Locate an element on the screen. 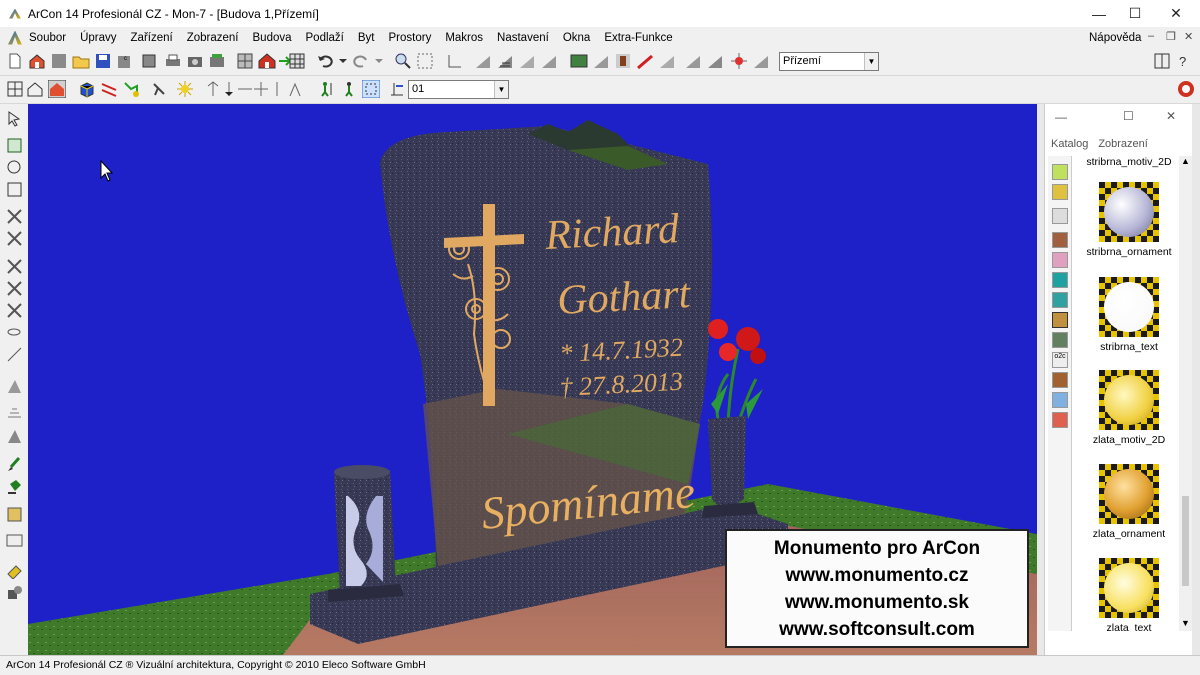  category-red-icon is located at coordinates (1060, 420).